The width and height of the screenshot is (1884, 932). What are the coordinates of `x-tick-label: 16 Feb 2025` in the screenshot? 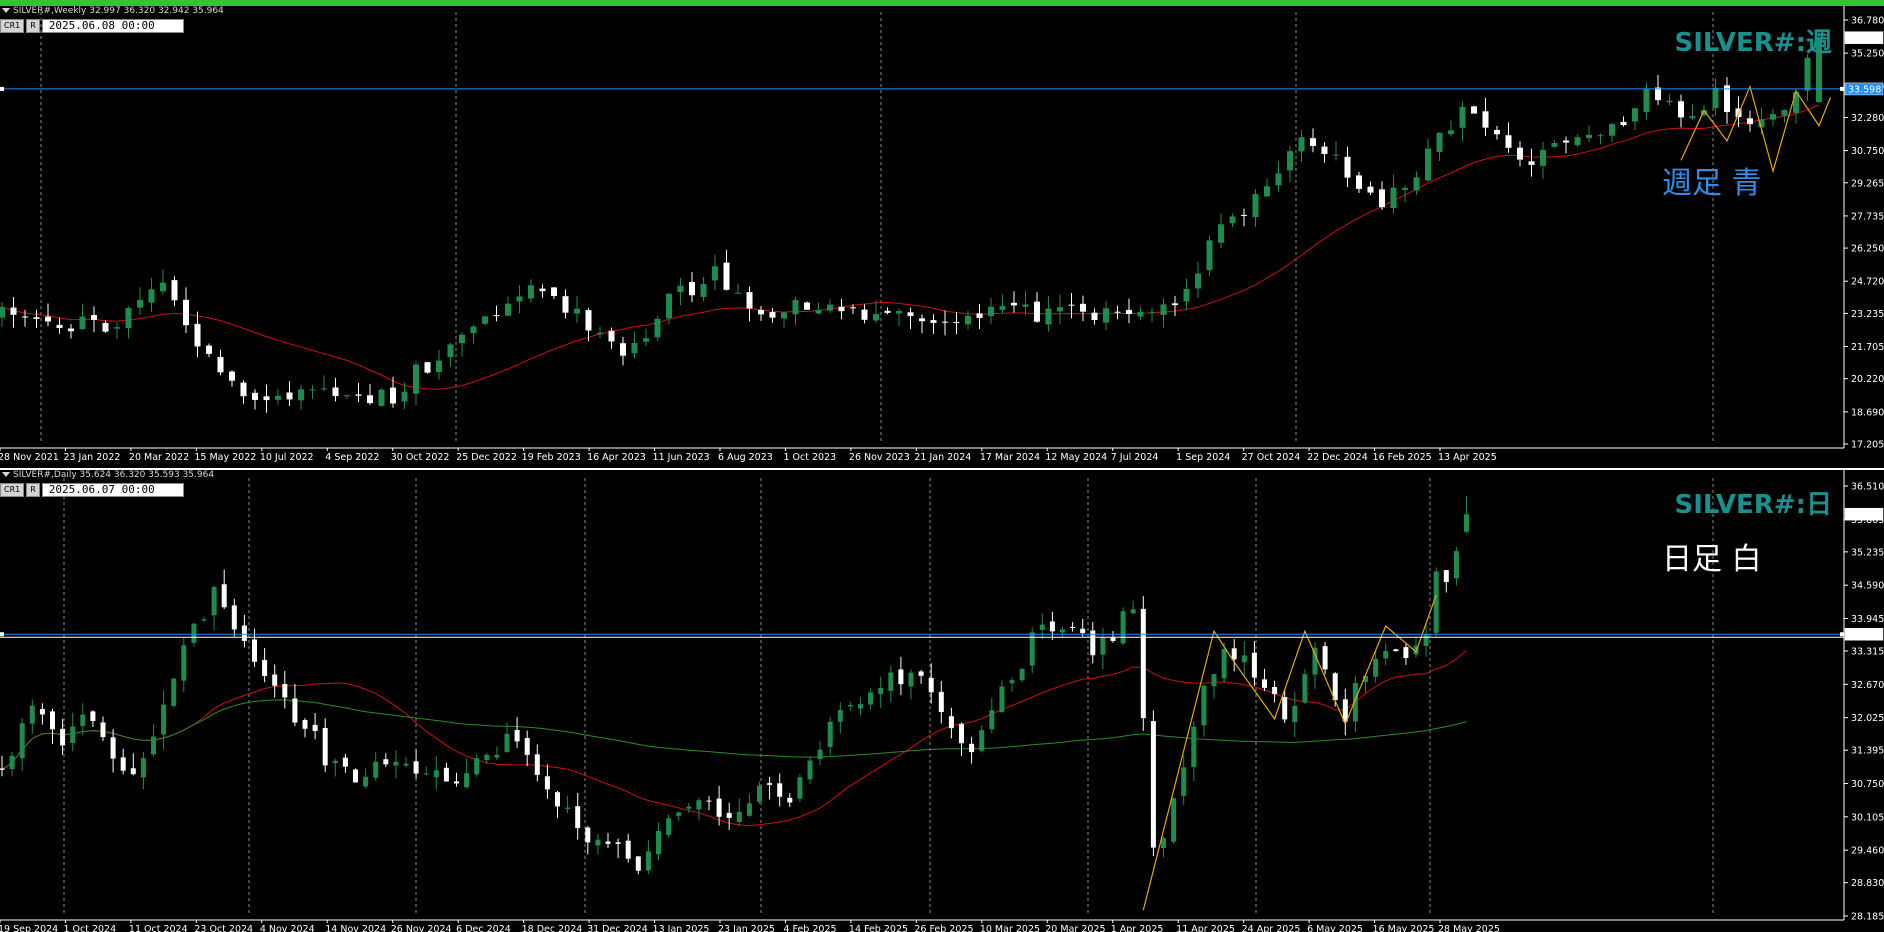 It's located at (1402, 457).